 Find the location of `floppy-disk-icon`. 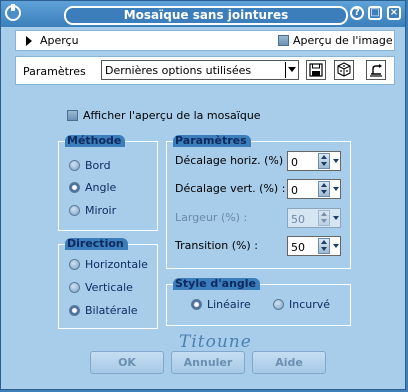

floppy-disk-icon is located at coordinates (316, 70).